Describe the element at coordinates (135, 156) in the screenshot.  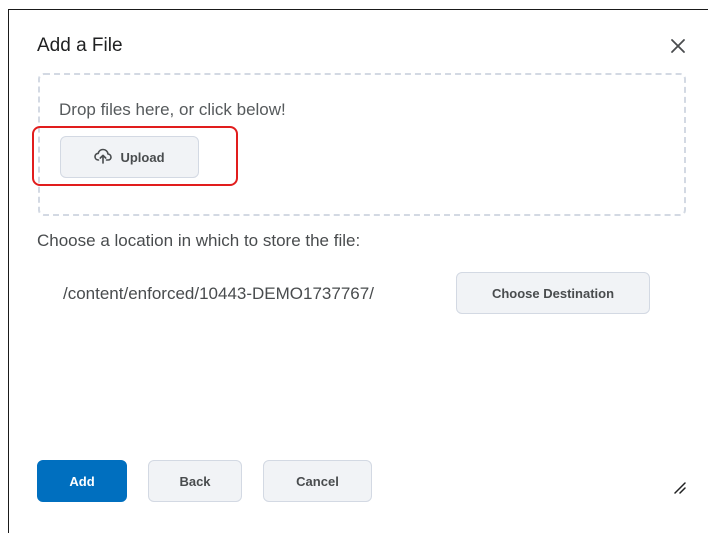
I see `upload-highlight` at that location.